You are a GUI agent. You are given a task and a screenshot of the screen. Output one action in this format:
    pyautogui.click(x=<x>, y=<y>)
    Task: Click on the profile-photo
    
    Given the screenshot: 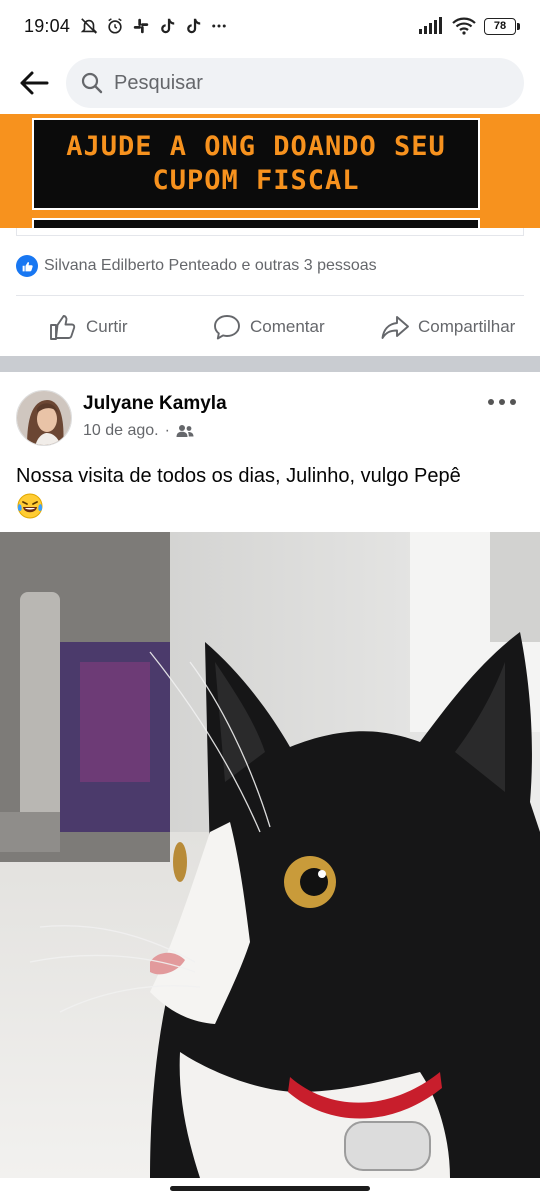 What is the action you would take?
    pyautogui.click(x=44, y=418)
    